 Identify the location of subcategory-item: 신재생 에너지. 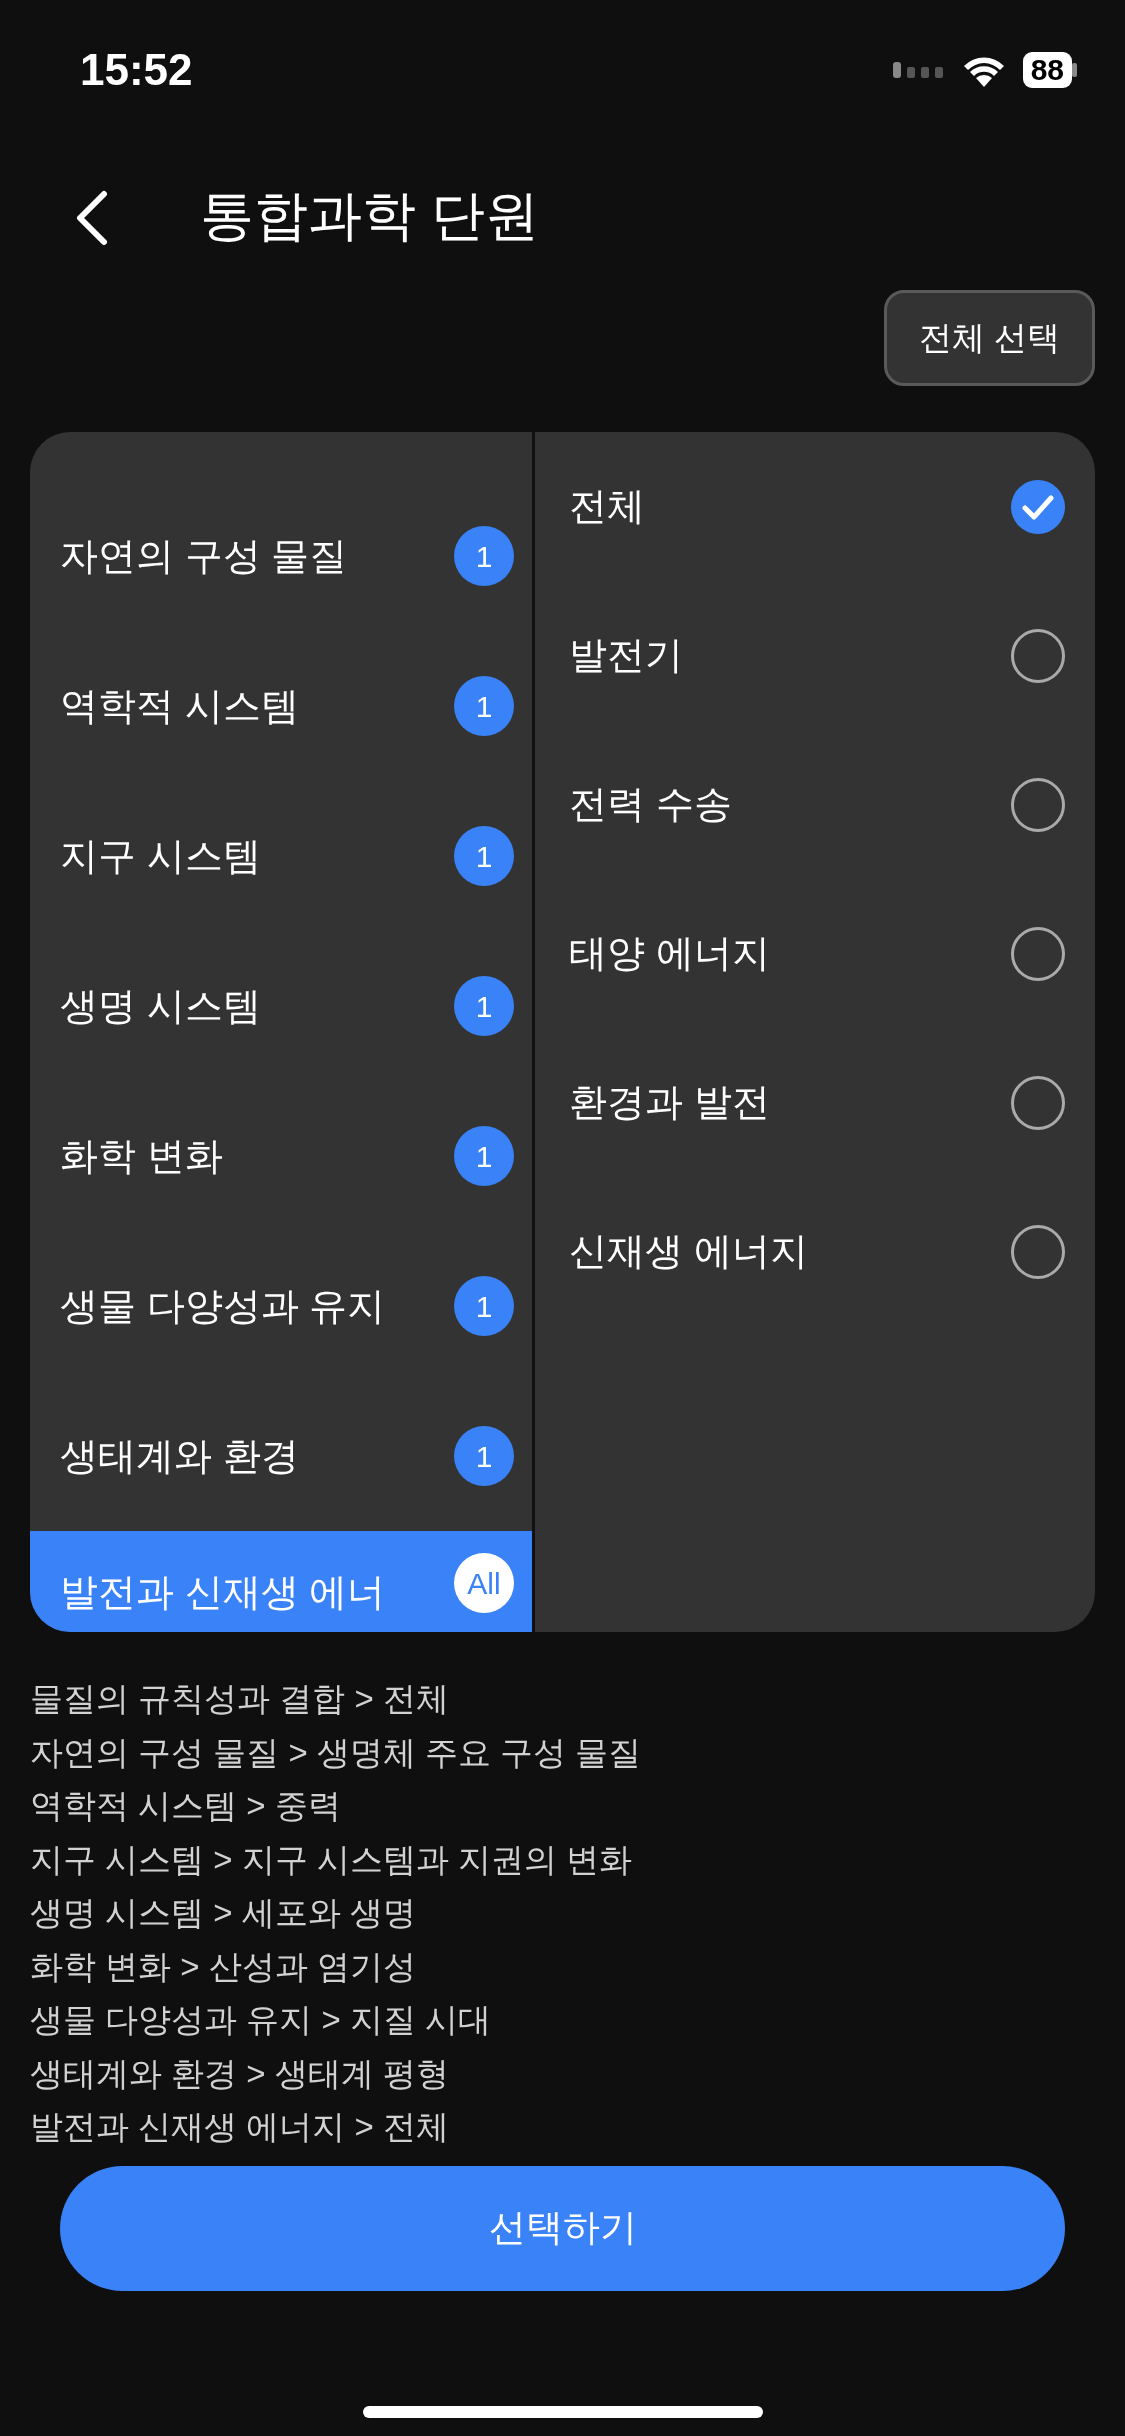
(815, 1251).